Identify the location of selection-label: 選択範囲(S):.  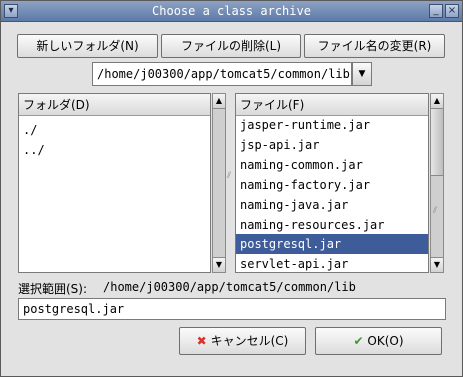
(53, 289).